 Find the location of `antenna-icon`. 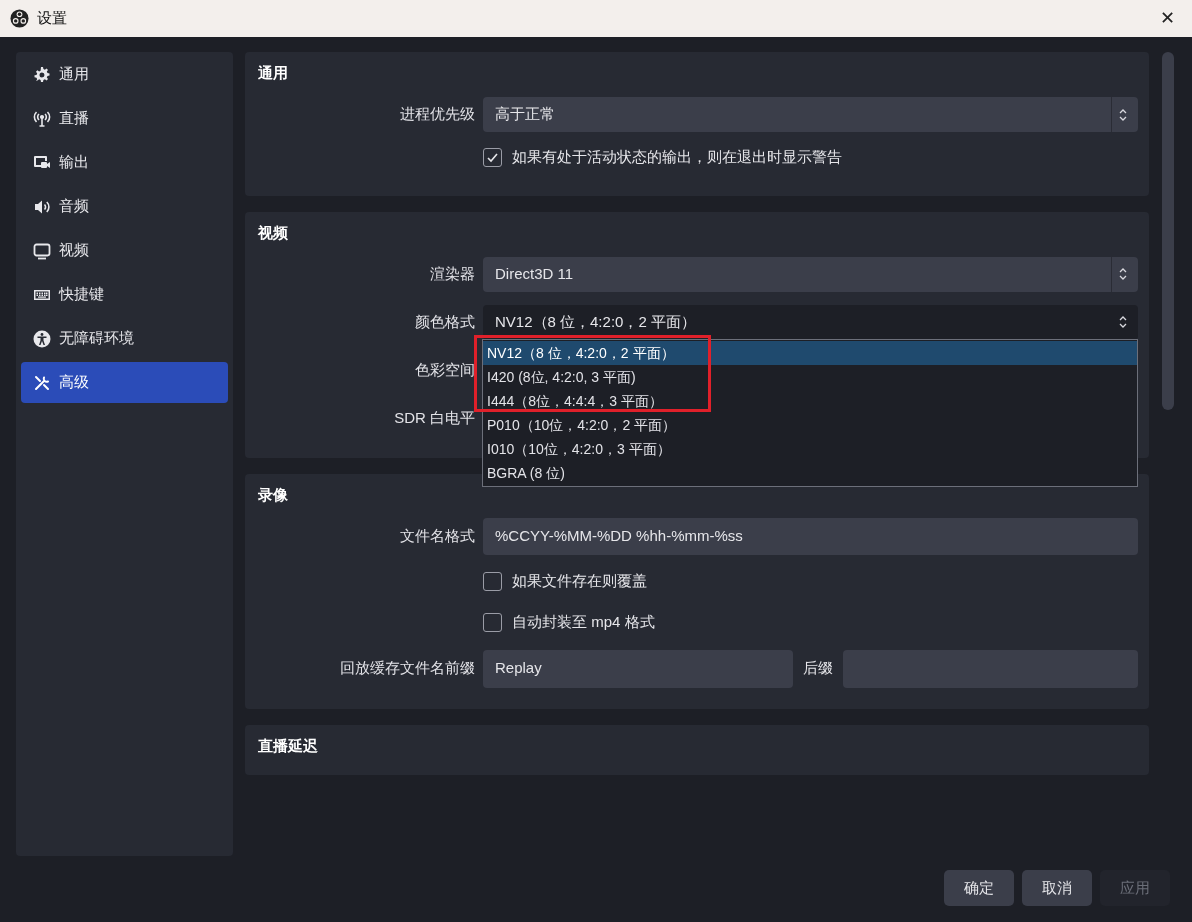

antenna-icon is located at coordinates (42, 118).